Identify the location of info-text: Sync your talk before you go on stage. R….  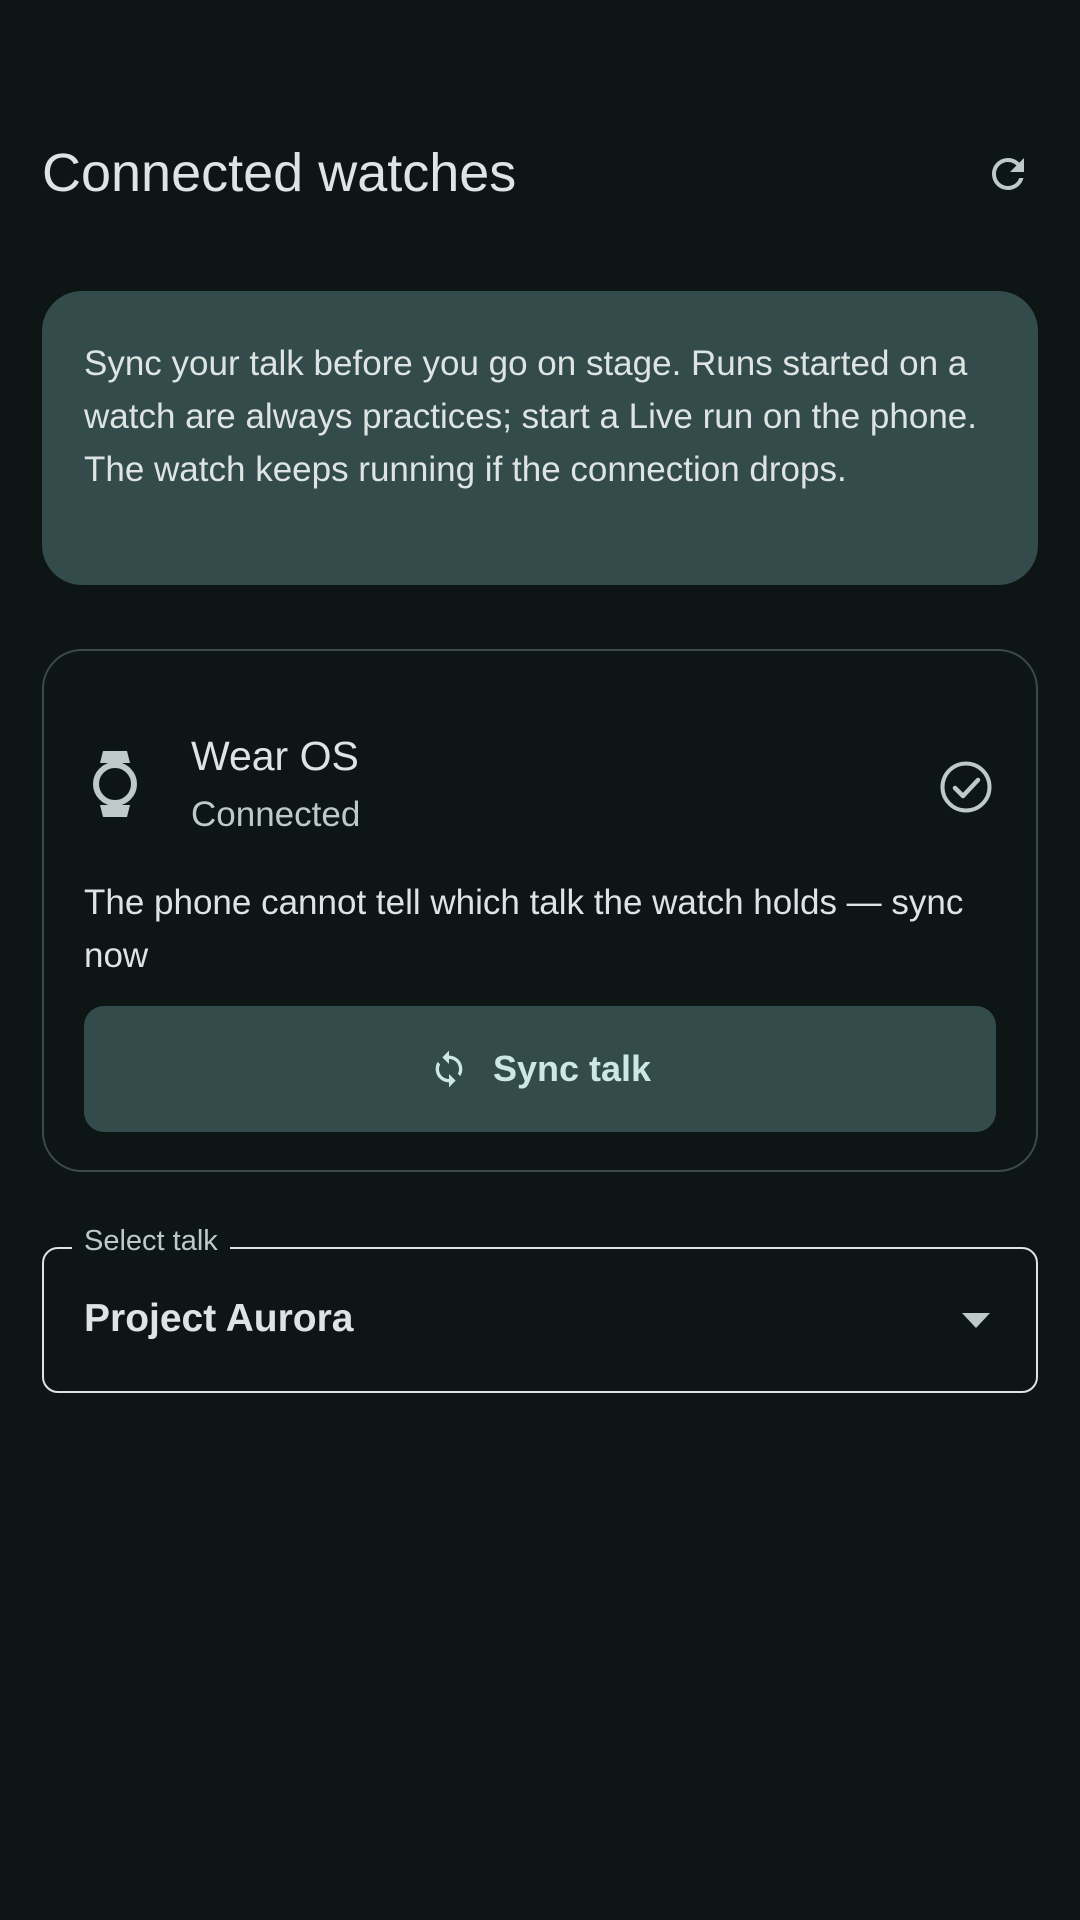
(530, 416).